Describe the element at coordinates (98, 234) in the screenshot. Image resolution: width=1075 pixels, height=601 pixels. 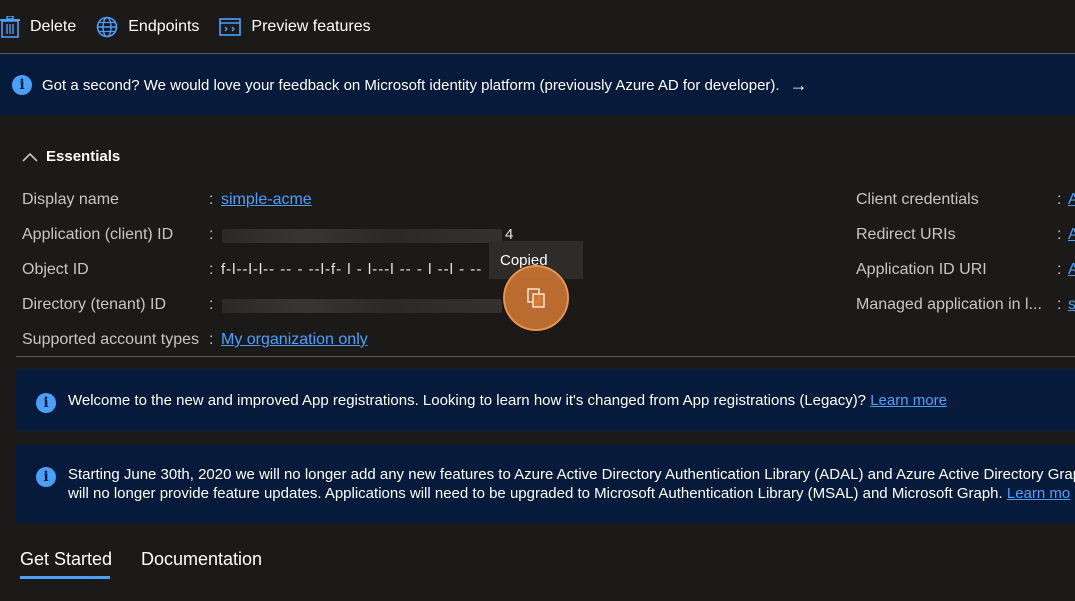
I see `client-id-label: Application (client) ID` at that location.